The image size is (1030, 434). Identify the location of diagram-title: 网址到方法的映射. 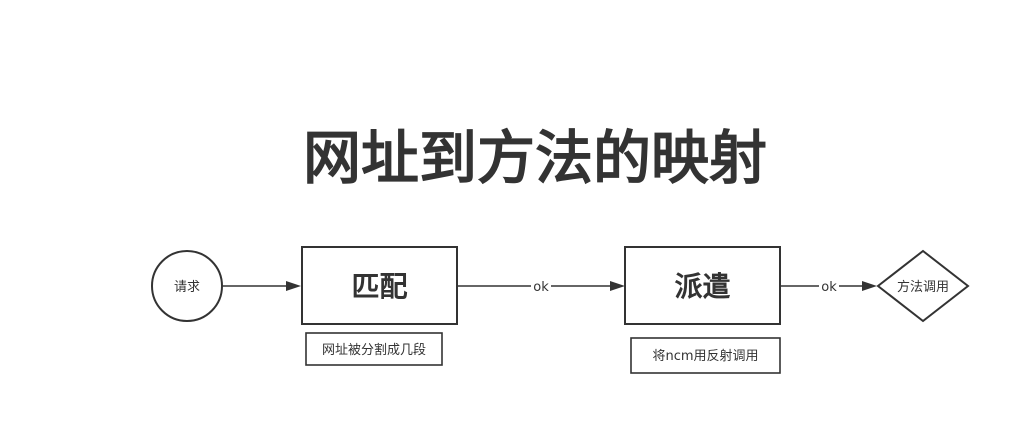
(535, 158).